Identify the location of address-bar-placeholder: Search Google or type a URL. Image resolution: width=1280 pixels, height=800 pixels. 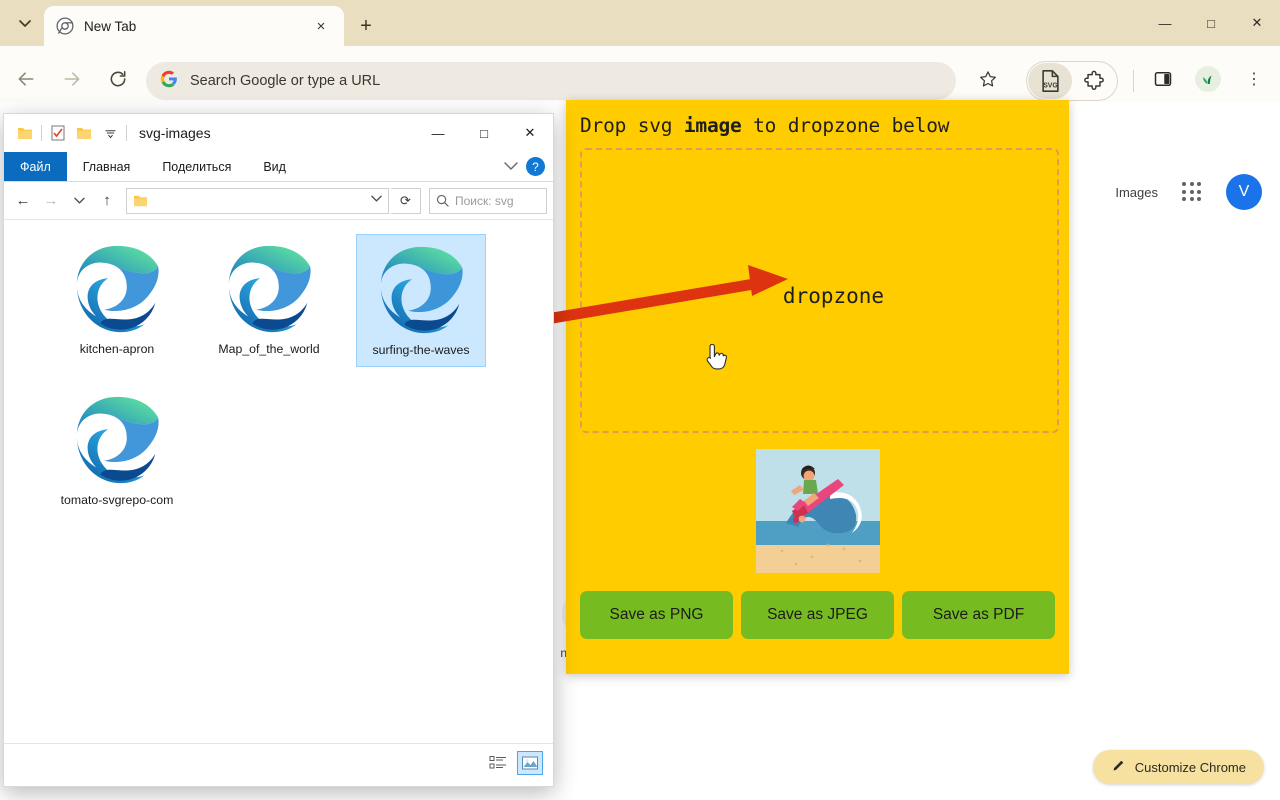
(285, 81).